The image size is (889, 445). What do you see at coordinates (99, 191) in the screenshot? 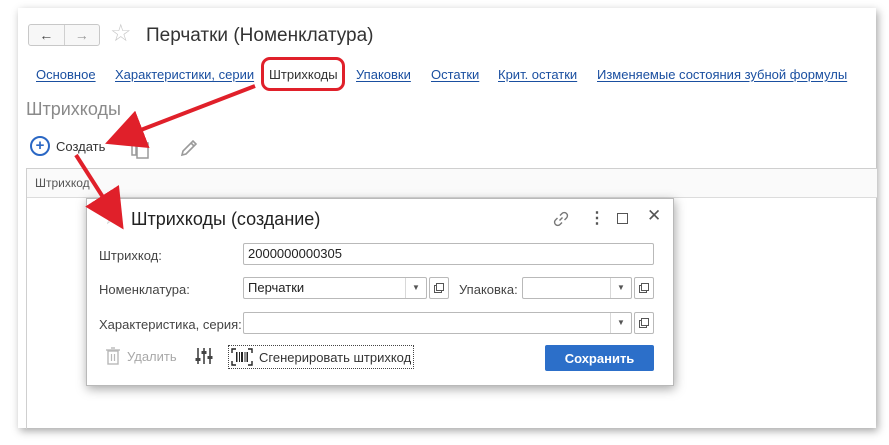
I see `annotation-arrow-to-dialog` at bounding box center [99, 191].